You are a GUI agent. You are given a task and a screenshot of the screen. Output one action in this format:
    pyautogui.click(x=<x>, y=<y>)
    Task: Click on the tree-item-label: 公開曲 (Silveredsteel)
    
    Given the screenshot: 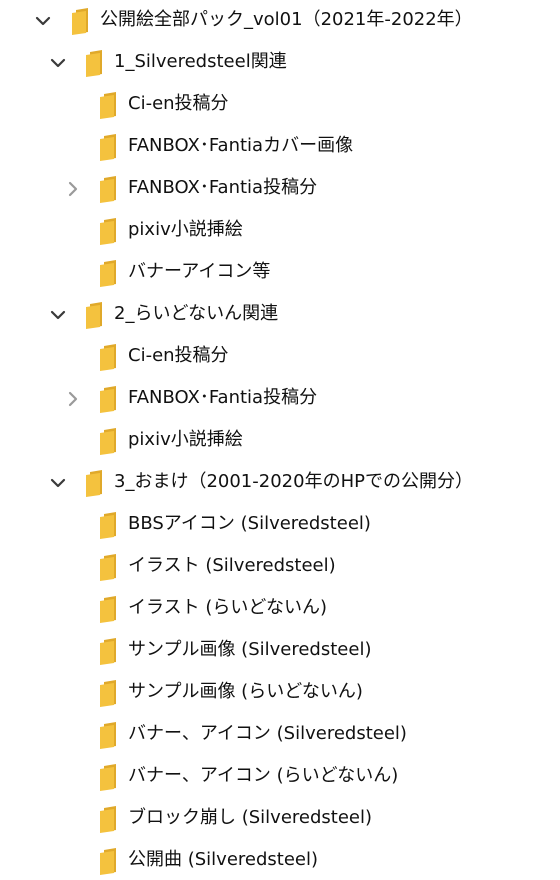 What is the action you would take?
    pyautogui.click(x=223, y=859)
    